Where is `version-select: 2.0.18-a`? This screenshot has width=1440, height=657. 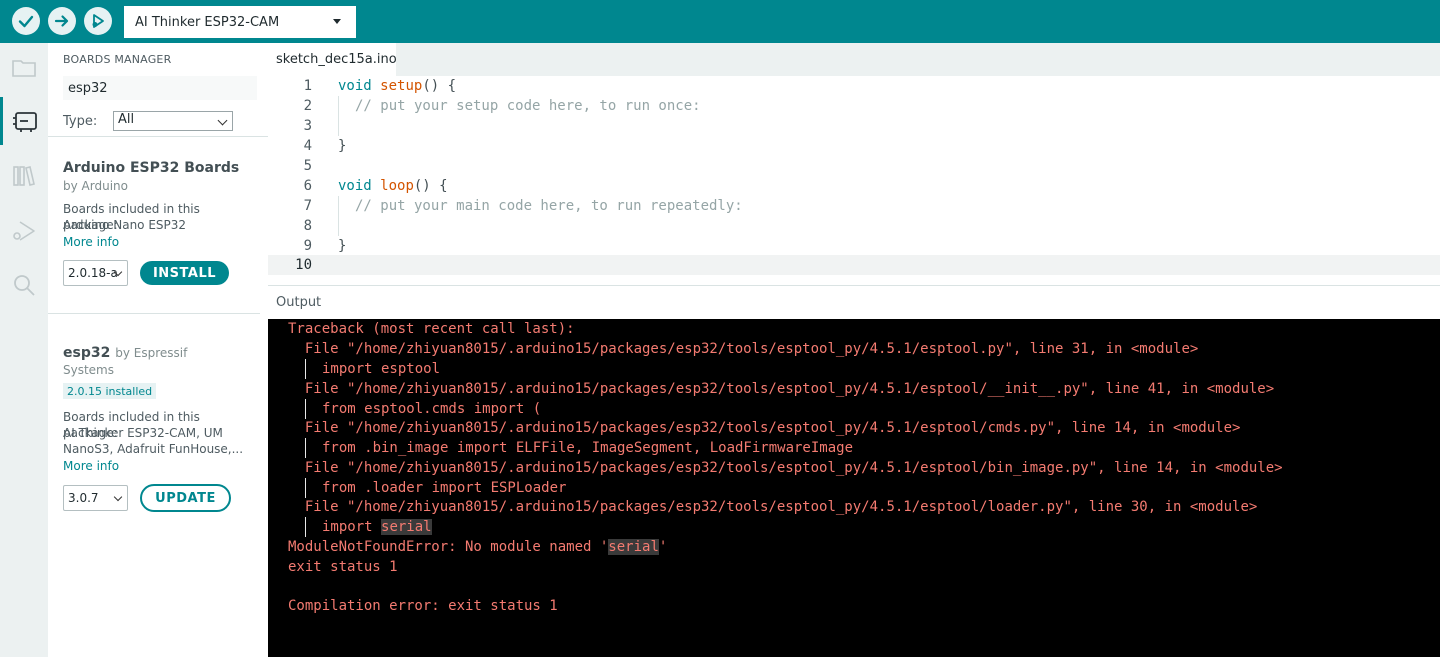 version-select: 2.0.18-a is located at coordinates (95, 273).